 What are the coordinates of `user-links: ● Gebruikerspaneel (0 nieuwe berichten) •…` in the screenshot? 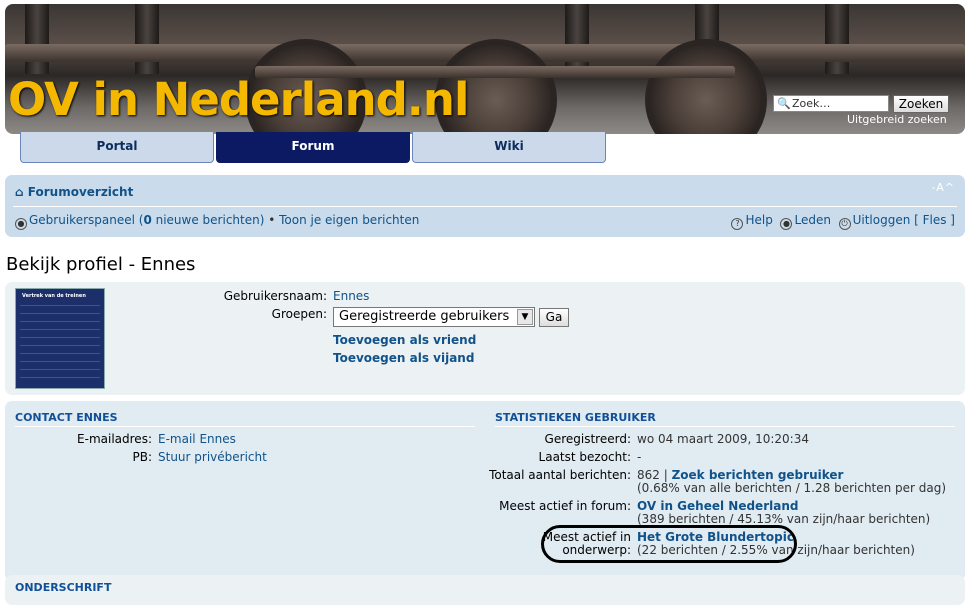 It's located at (217, 221).